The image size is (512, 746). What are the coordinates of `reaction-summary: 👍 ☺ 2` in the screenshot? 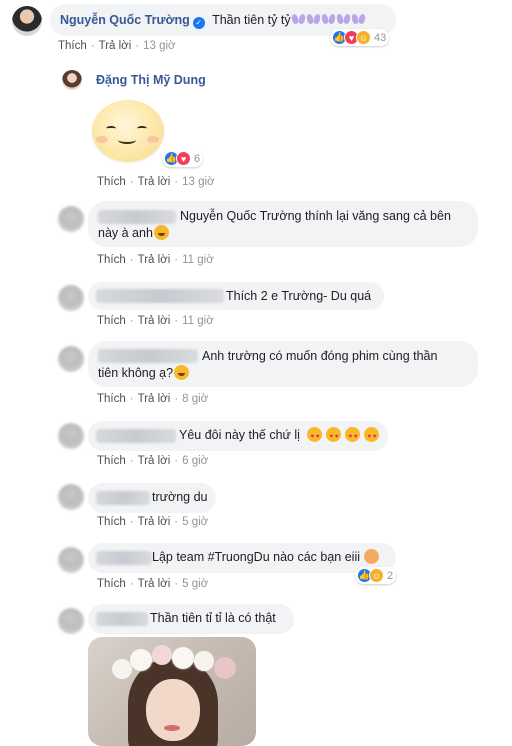 It's located at (376, 575).